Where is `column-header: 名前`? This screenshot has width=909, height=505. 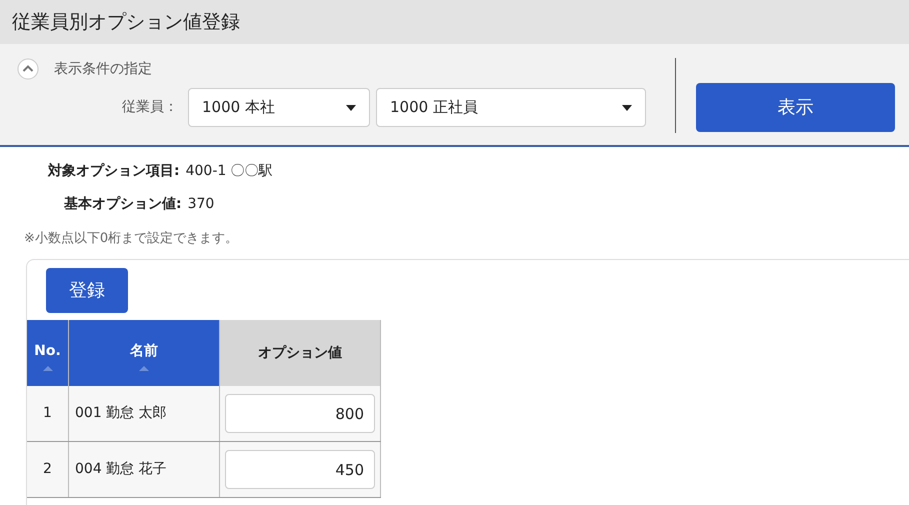
column-header: 名前 is located at coordinates (144, 353).